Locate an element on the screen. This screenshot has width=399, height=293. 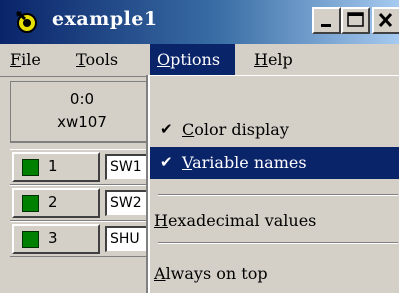
menu-item-variable-names: ✔ Variable names is located at coordinates (274, 163).